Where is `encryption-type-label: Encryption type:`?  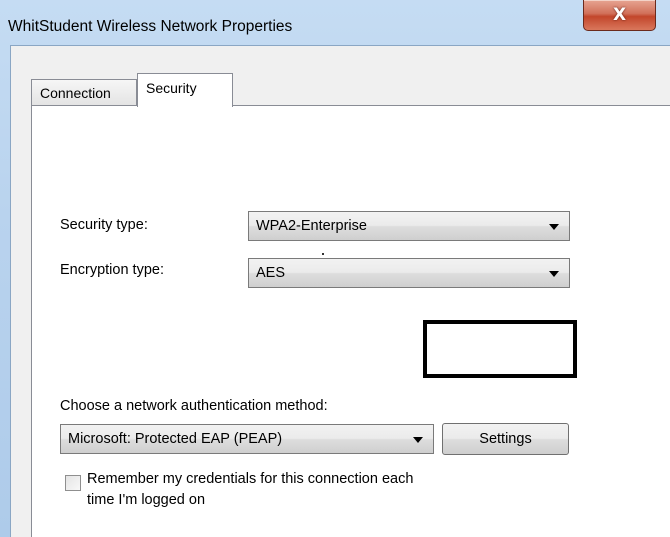
encryption-type-label: Encryption type: is located at coordinates (112, 270).